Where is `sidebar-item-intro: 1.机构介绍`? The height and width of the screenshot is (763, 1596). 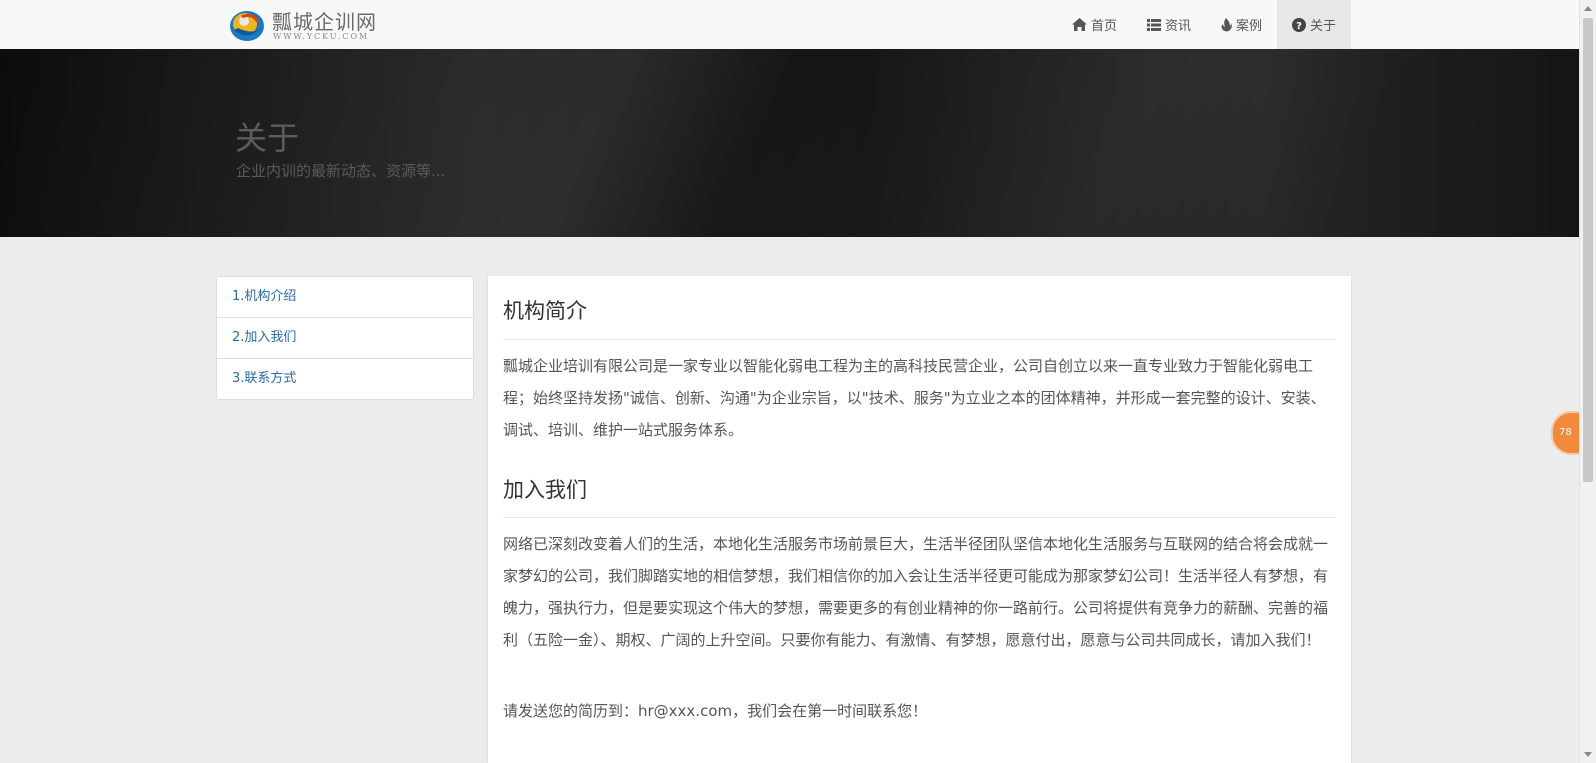
sidebar-item-intro: 1.机构介绍 is located at coordinates (345, 297).